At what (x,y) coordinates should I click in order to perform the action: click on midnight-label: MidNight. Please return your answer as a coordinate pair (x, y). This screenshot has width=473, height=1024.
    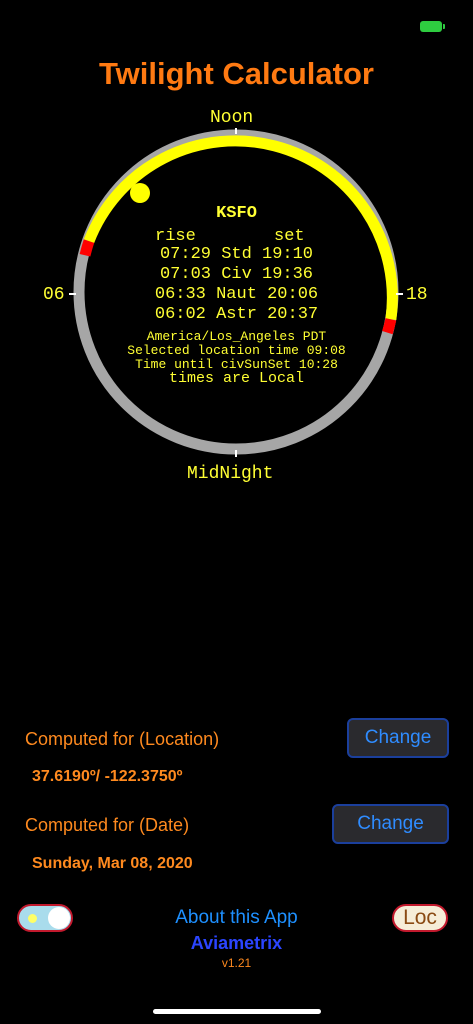
    Looking at the image, I should click on (230, 474).